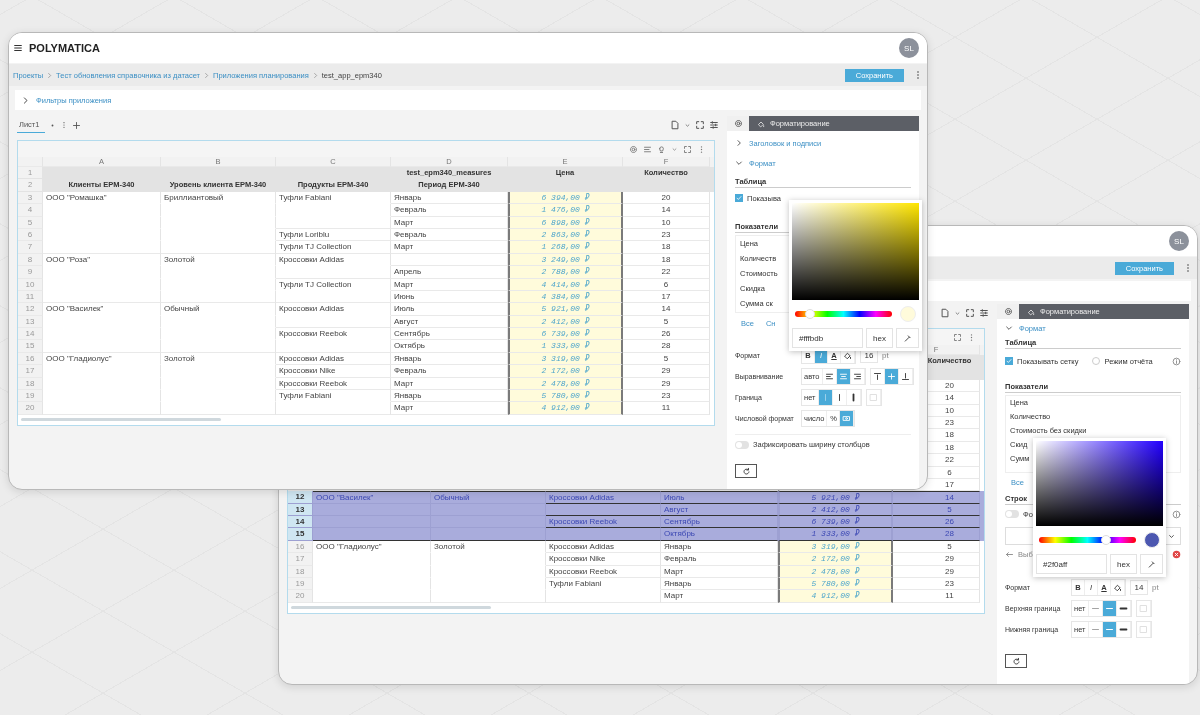 The height and width of the screenshot is (715, 1200). I want to click on align-right-icon, so click(857, 376).